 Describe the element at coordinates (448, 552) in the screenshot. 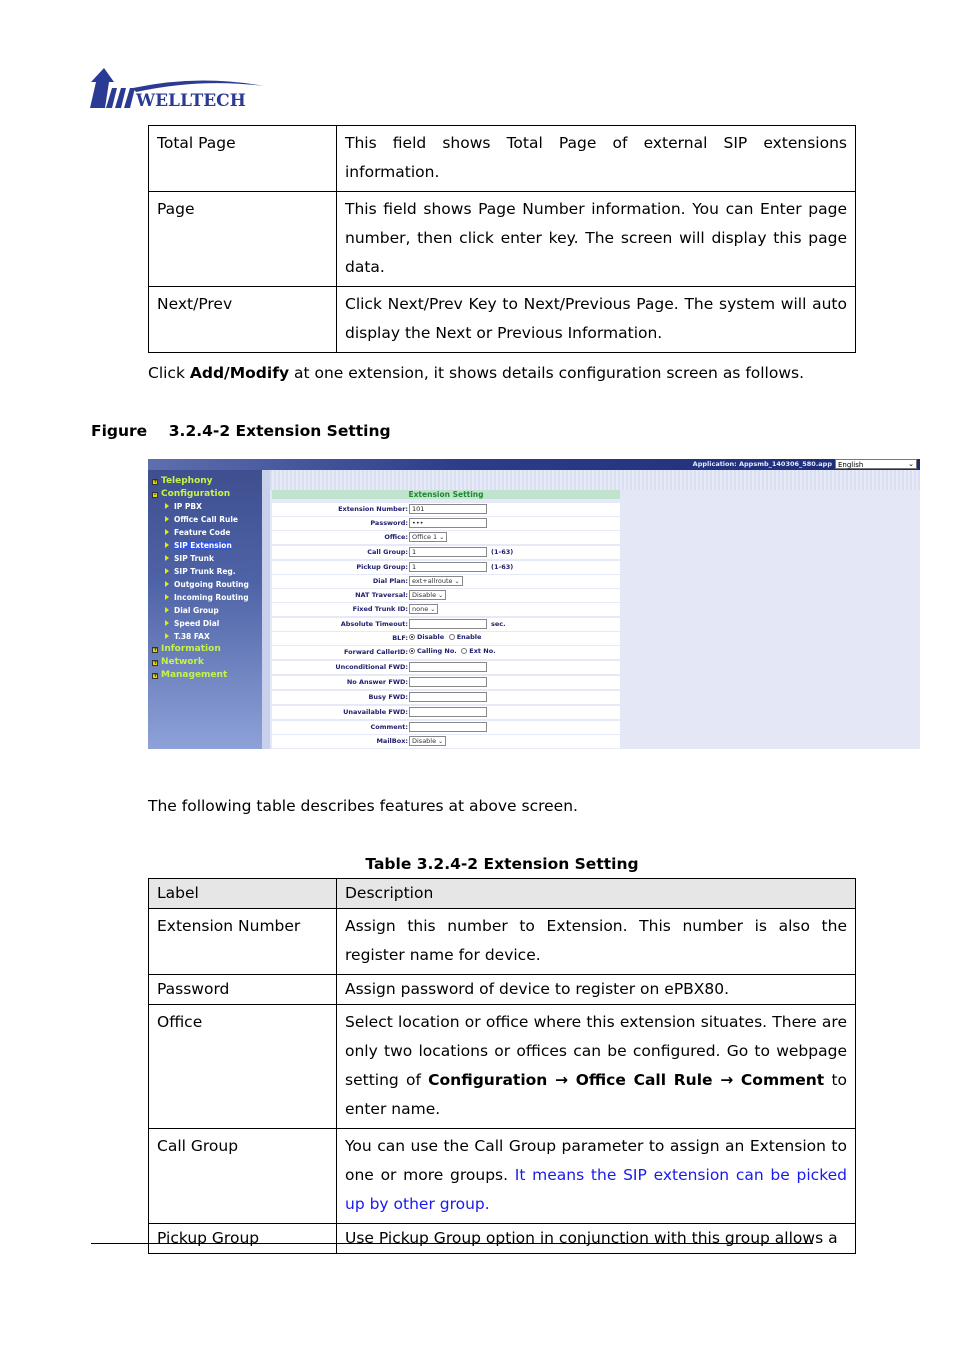

I see `call-group-input: 1` at that location.